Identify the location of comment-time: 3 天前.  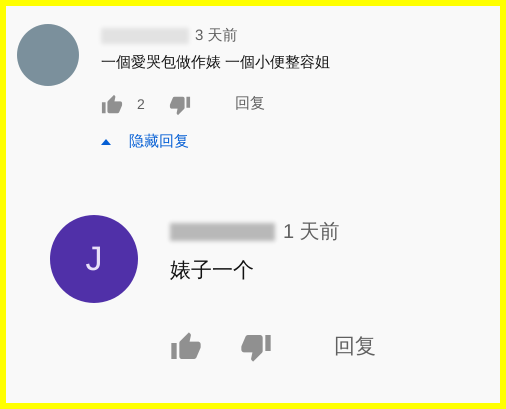
(216, 36).